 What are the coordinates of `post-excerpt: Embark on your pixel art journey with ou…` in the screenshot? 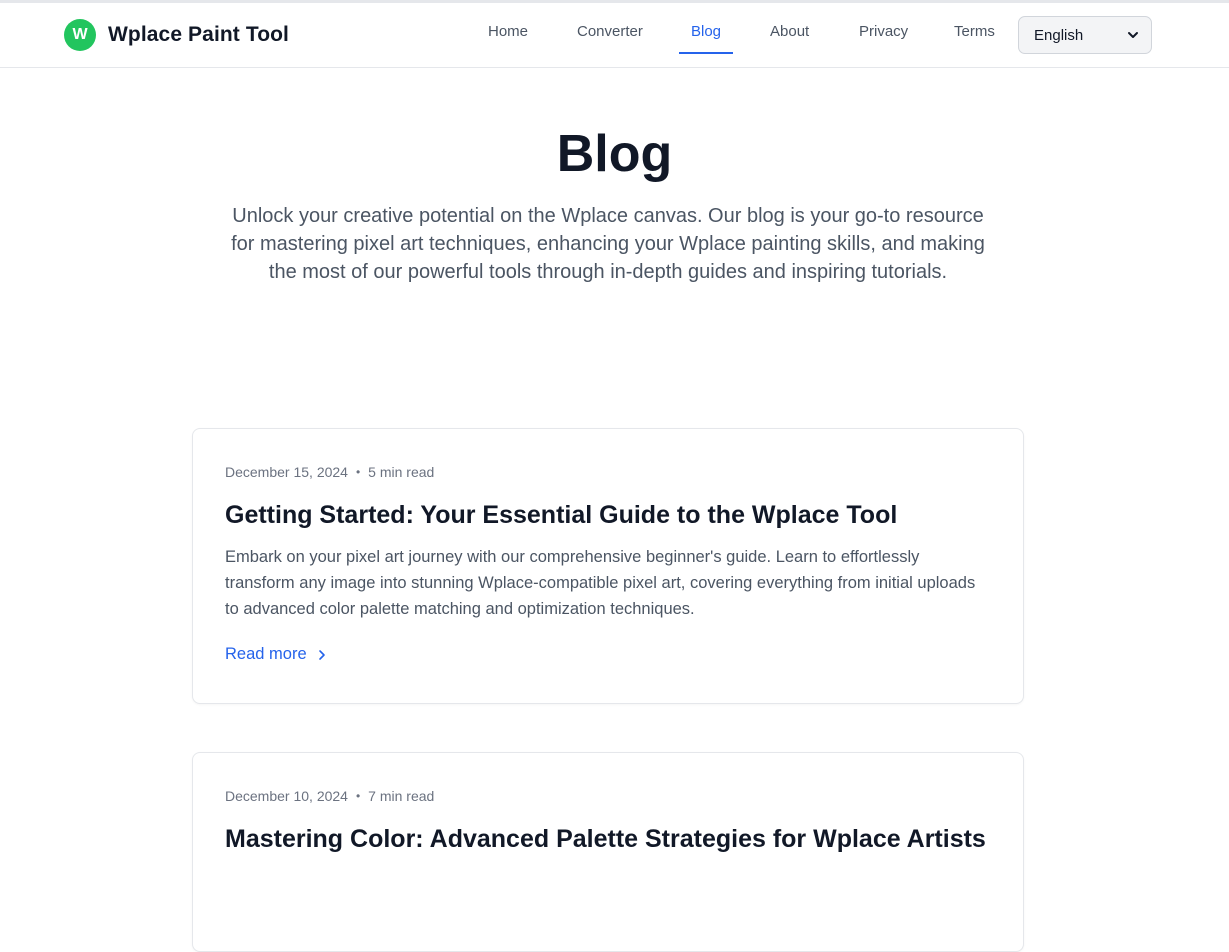 It's located at (600, 583).